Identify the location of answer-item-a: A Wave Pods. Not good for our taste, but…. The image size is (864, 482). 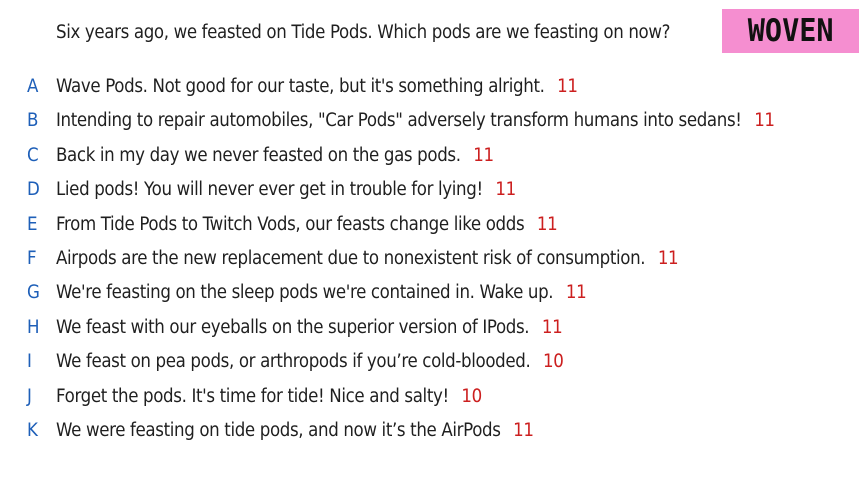
(432, 89).